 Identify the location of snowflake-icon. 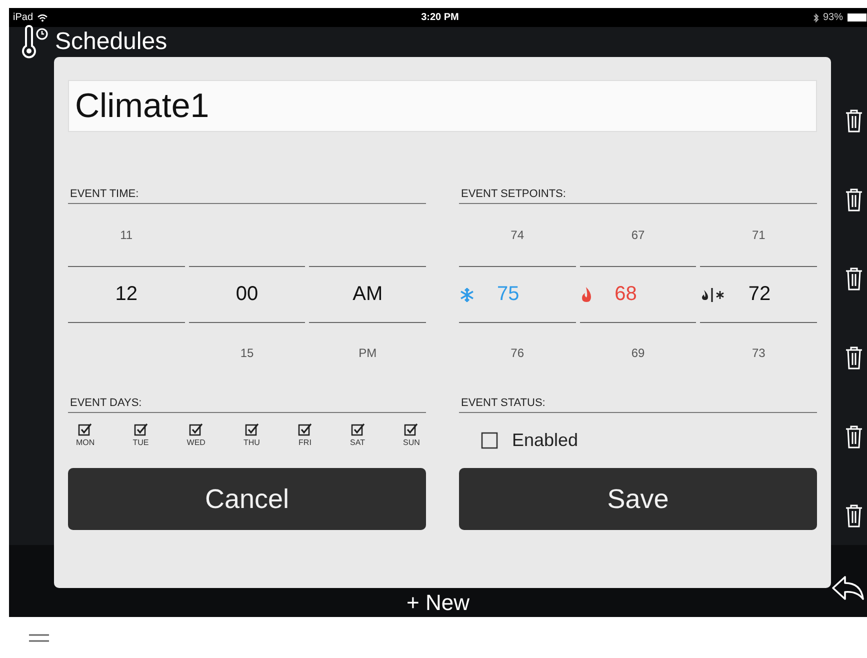
(467, 294).